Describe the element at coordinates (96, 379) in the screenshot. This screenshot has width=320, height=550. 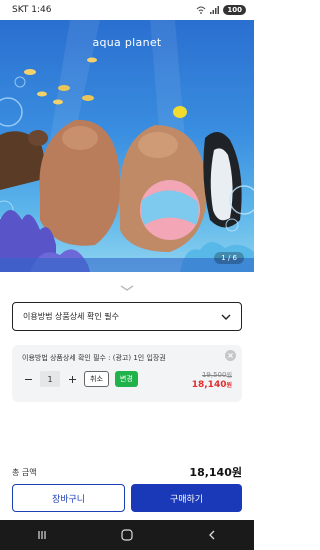
I see `cancel-button: 취소` at that location.